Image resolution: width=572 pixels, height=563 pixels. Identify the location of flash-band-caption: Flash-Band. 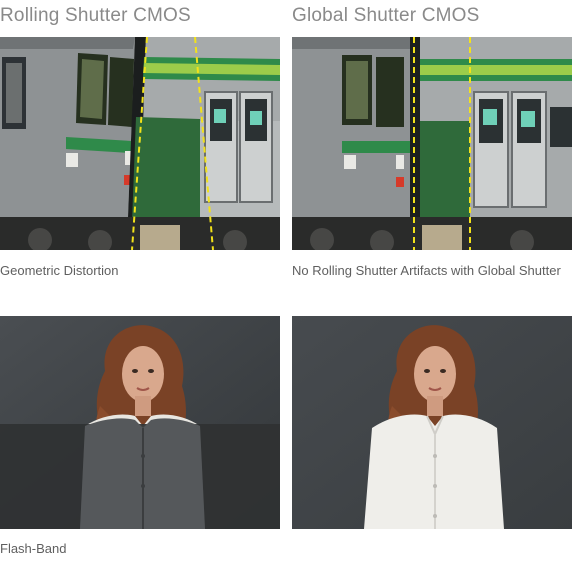
(33, 548).